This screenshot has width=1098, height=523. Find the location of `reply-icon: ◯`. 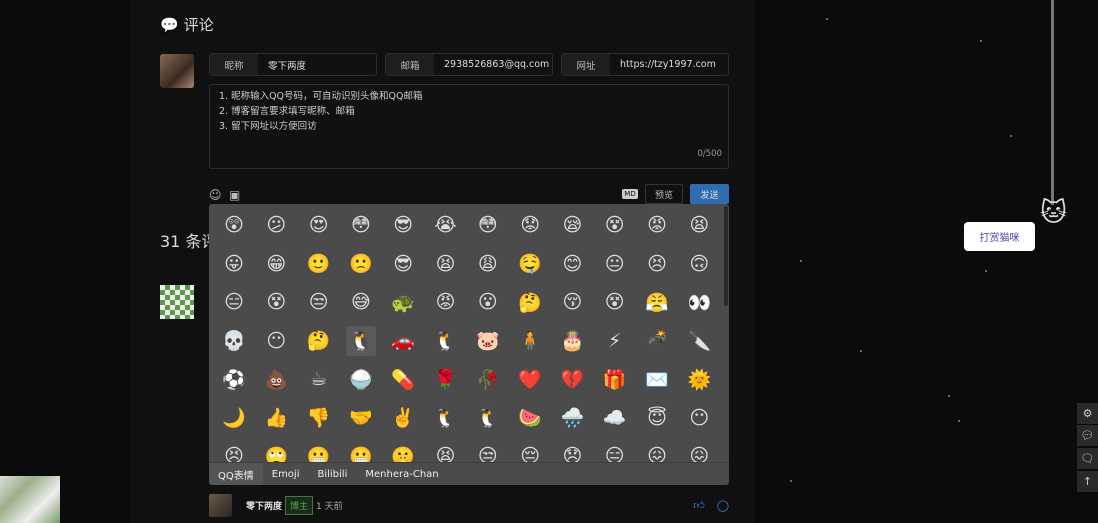

reply-icon: ◯ is located at coordinates (723, 505).